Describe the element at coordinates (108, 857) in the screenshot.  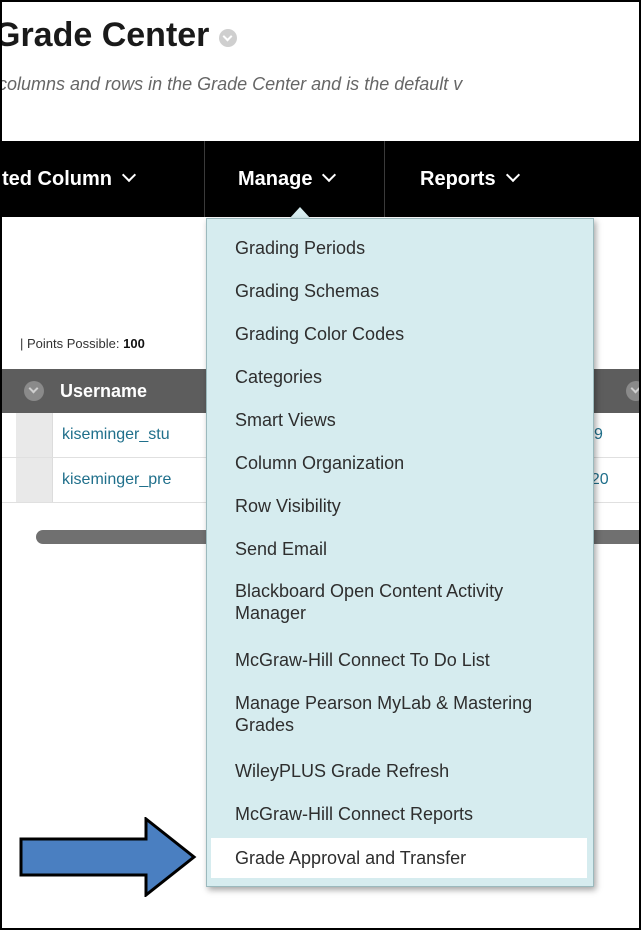
I see `right-arrow-icon` at that location.